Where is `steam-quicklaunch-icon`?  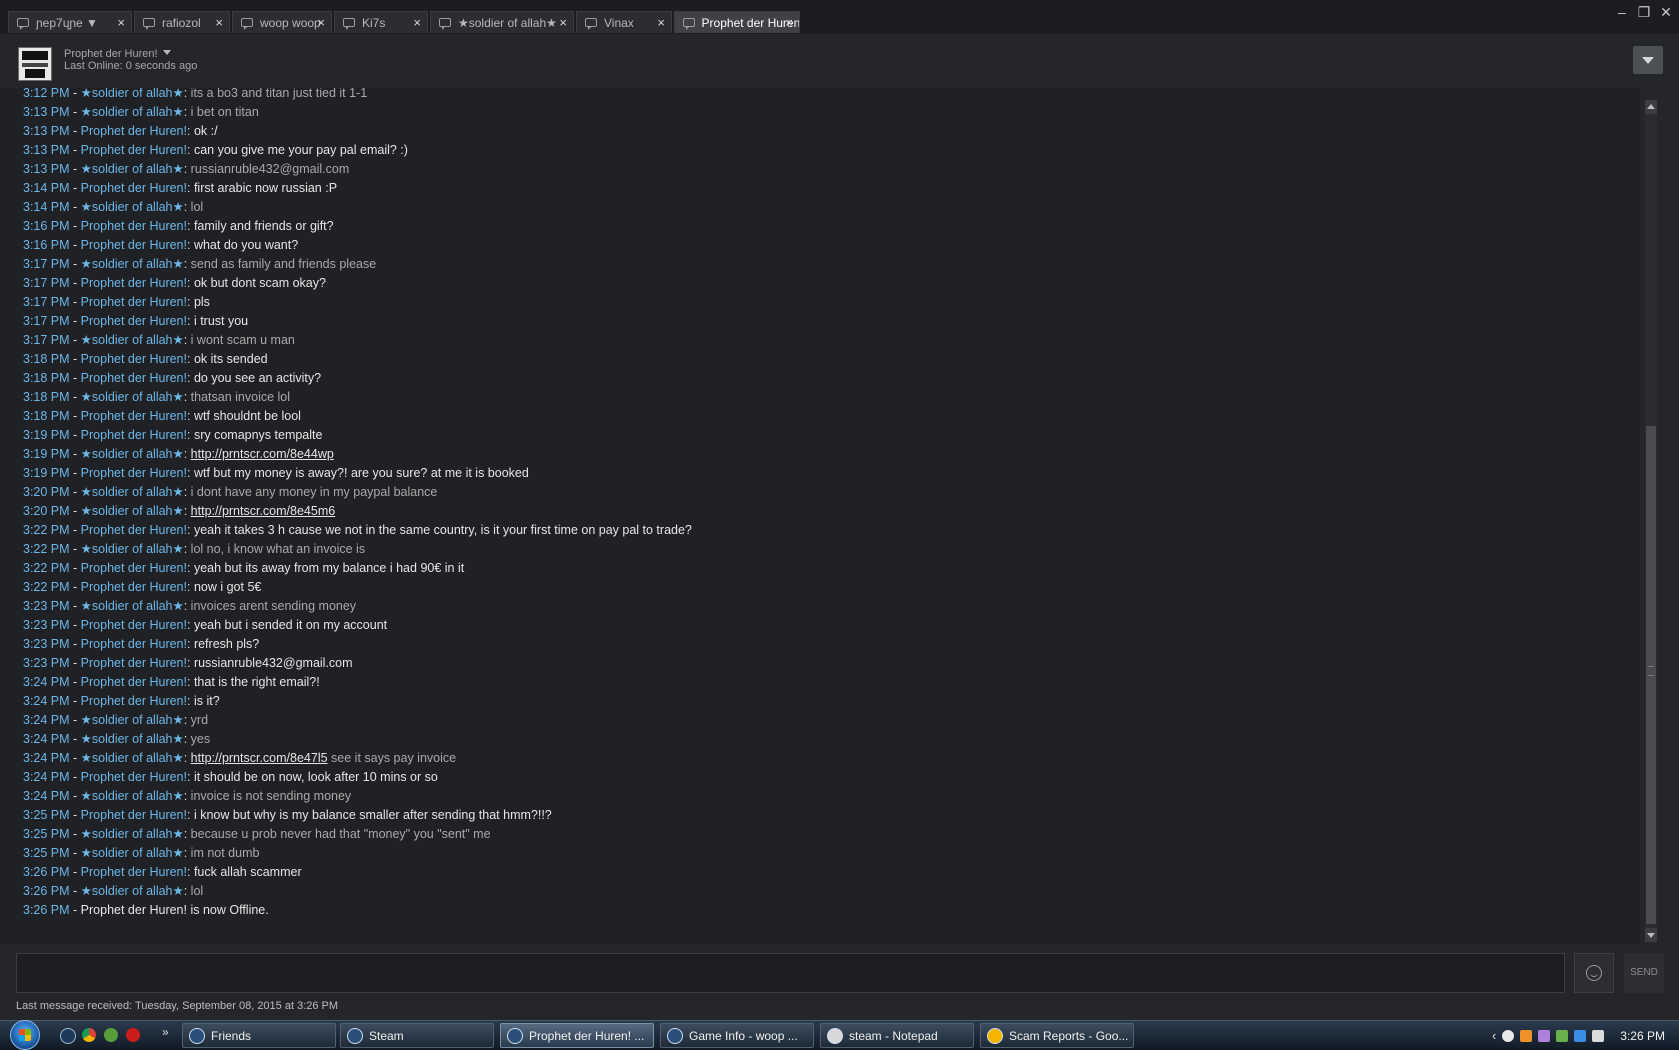
steam-quicklaunch-icon is located at coordinates (68, 1036).